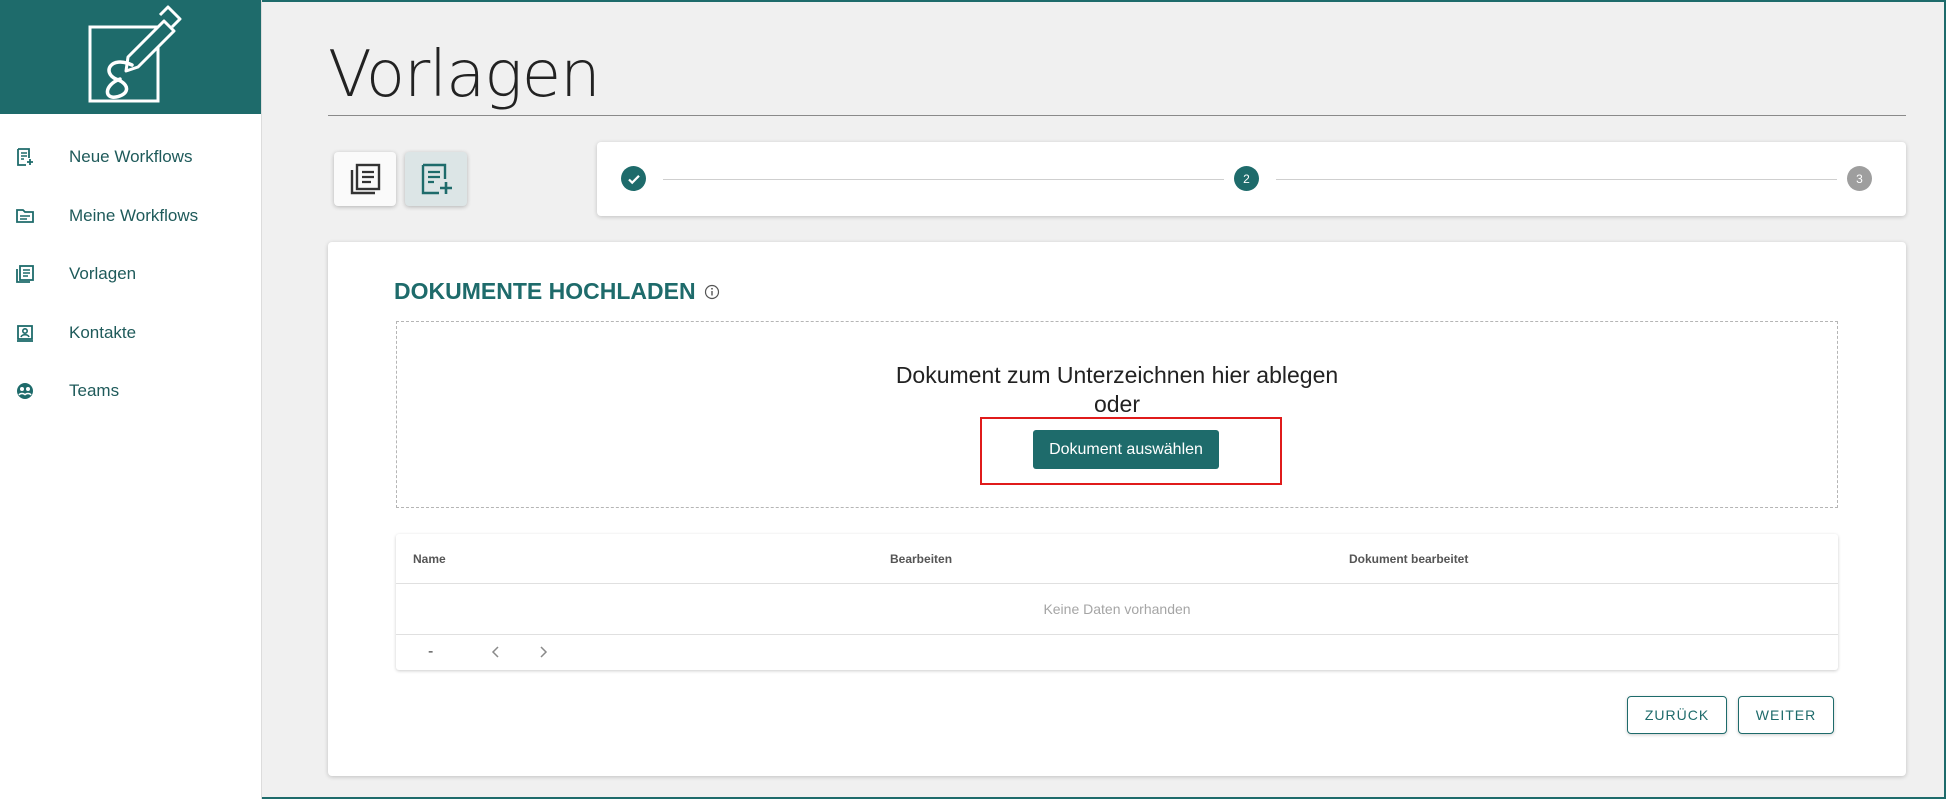  Describe the element at coordinates (1859, 178) in the screenshot. I see `step-3-pending: 3` at that location.